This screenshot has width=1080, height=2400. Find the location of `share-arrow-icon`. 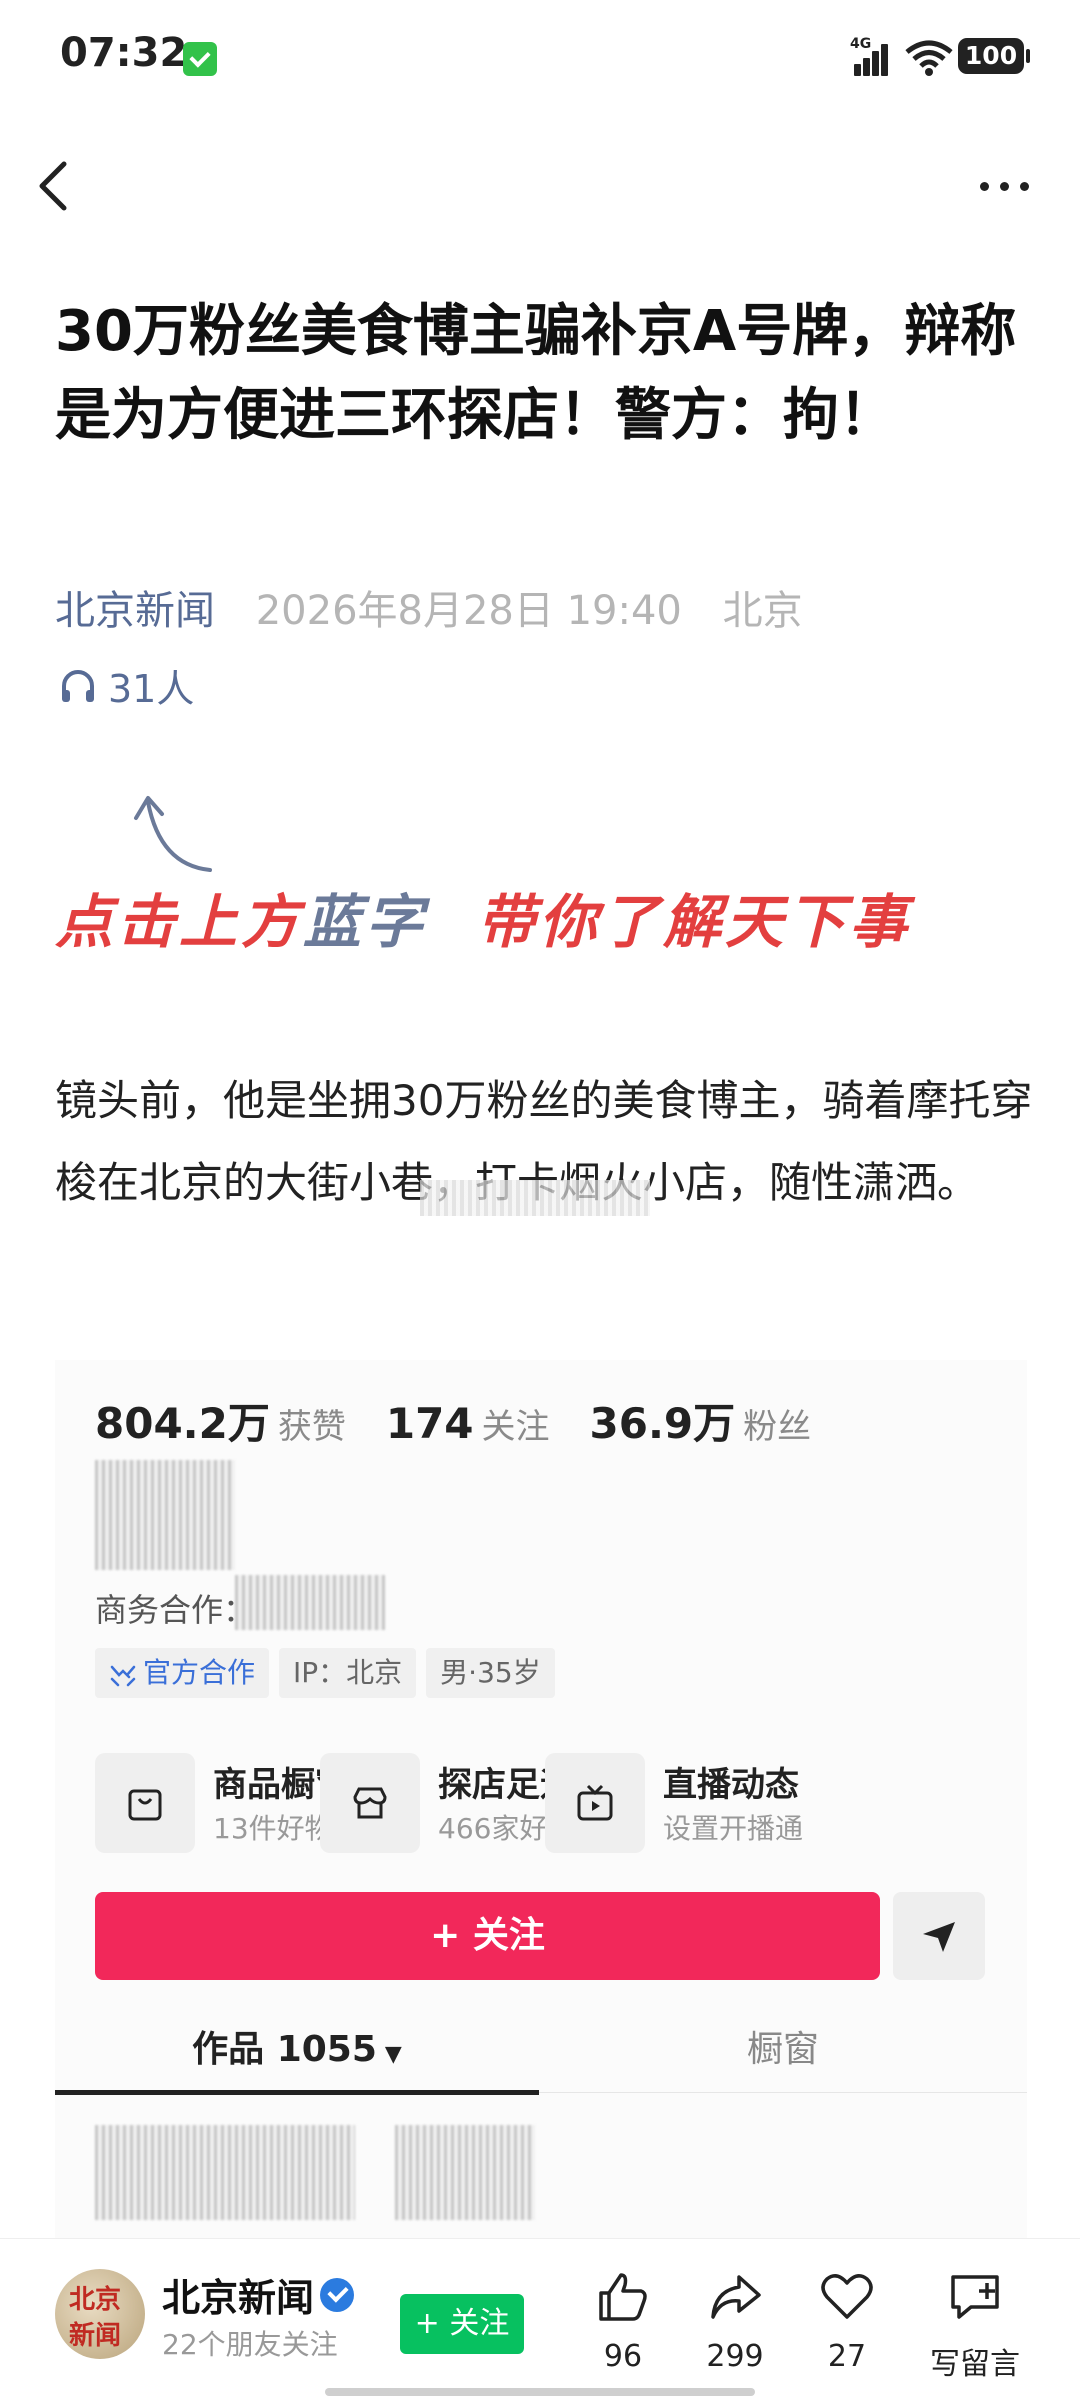

share-arrow-icon is located at coordinates (736, 2297).